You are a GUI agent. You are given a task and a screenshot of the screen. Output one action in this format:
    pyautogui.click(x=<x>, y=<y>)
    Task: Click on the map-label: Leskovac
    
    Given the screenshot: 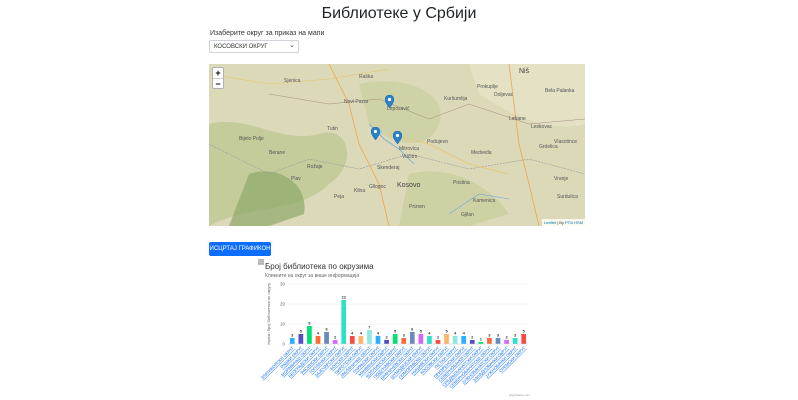 What is the action you would take?
    pyautogui.click(x=542, y=127)
    